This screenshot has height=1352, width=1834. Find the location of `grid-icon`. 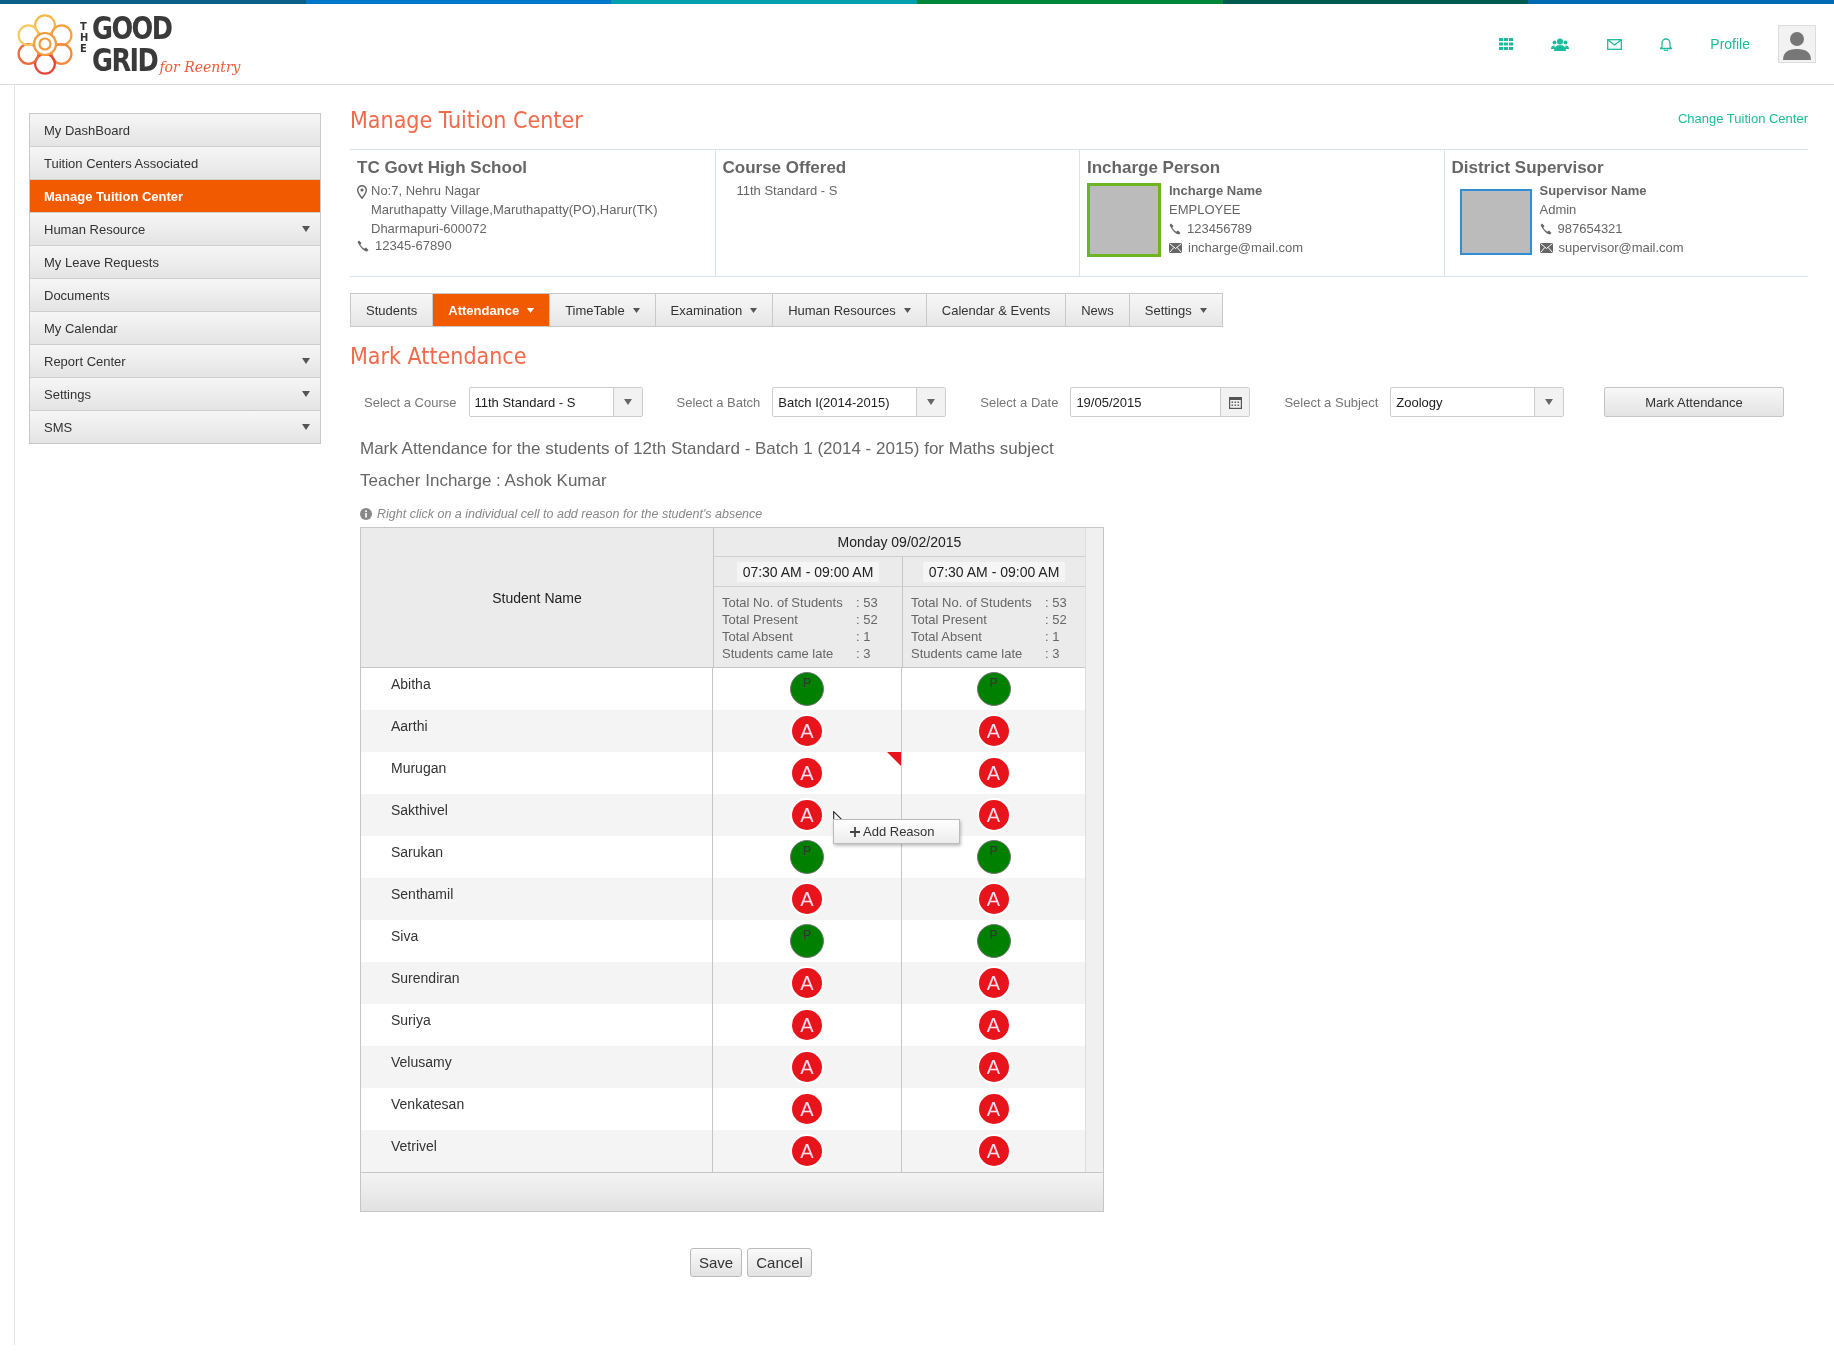

grid-icon is located at coordinates (1506, 44).